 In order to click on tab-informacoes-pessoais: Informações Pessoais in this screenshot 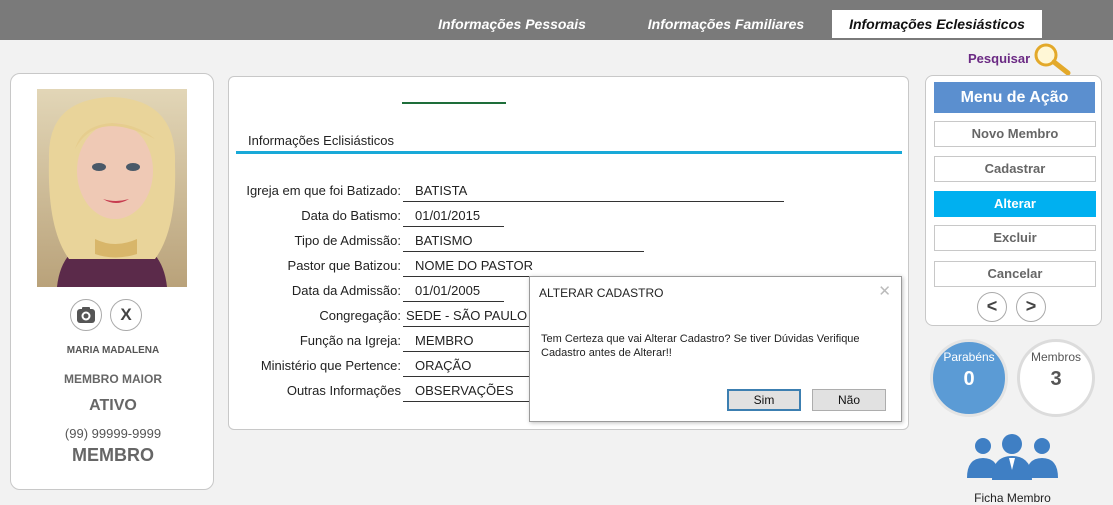, I will do `click(512, 24)`.